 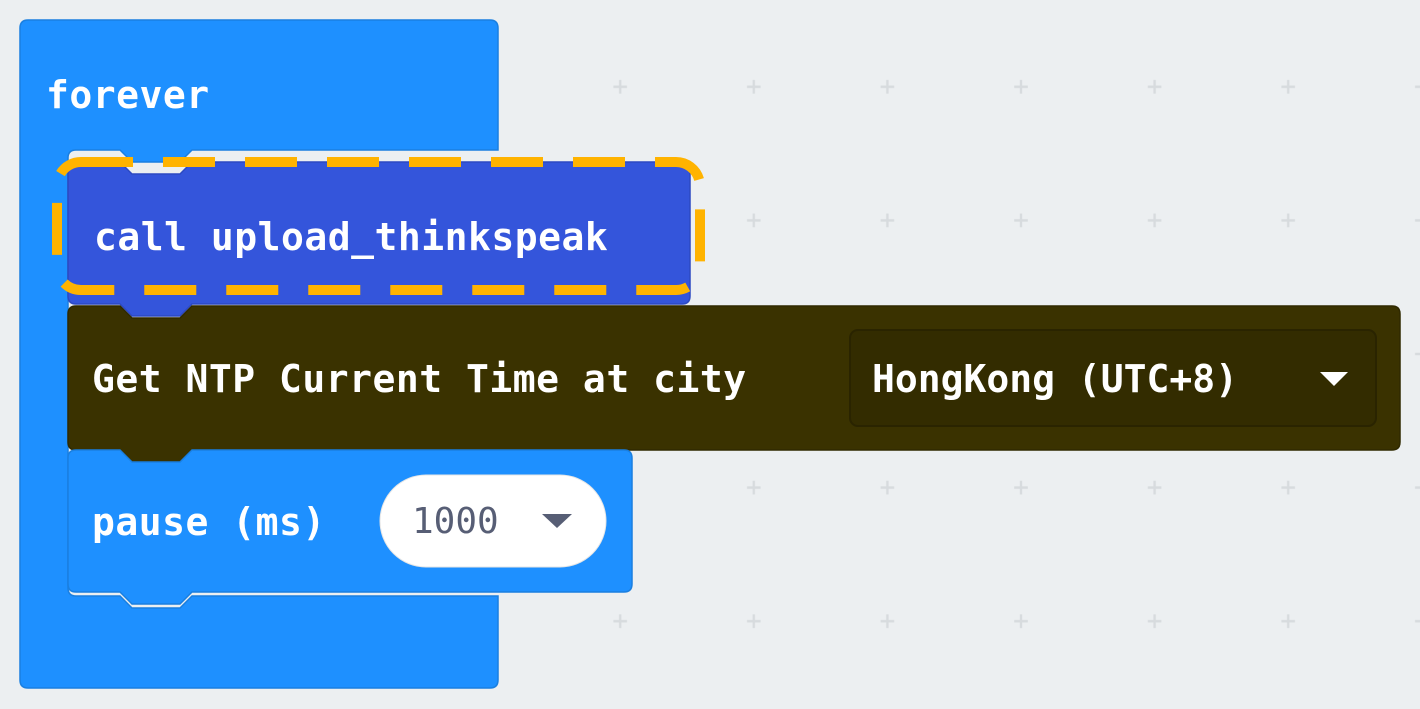 I want to click on pause-label: pause (ms), so click(x=209, y=522).